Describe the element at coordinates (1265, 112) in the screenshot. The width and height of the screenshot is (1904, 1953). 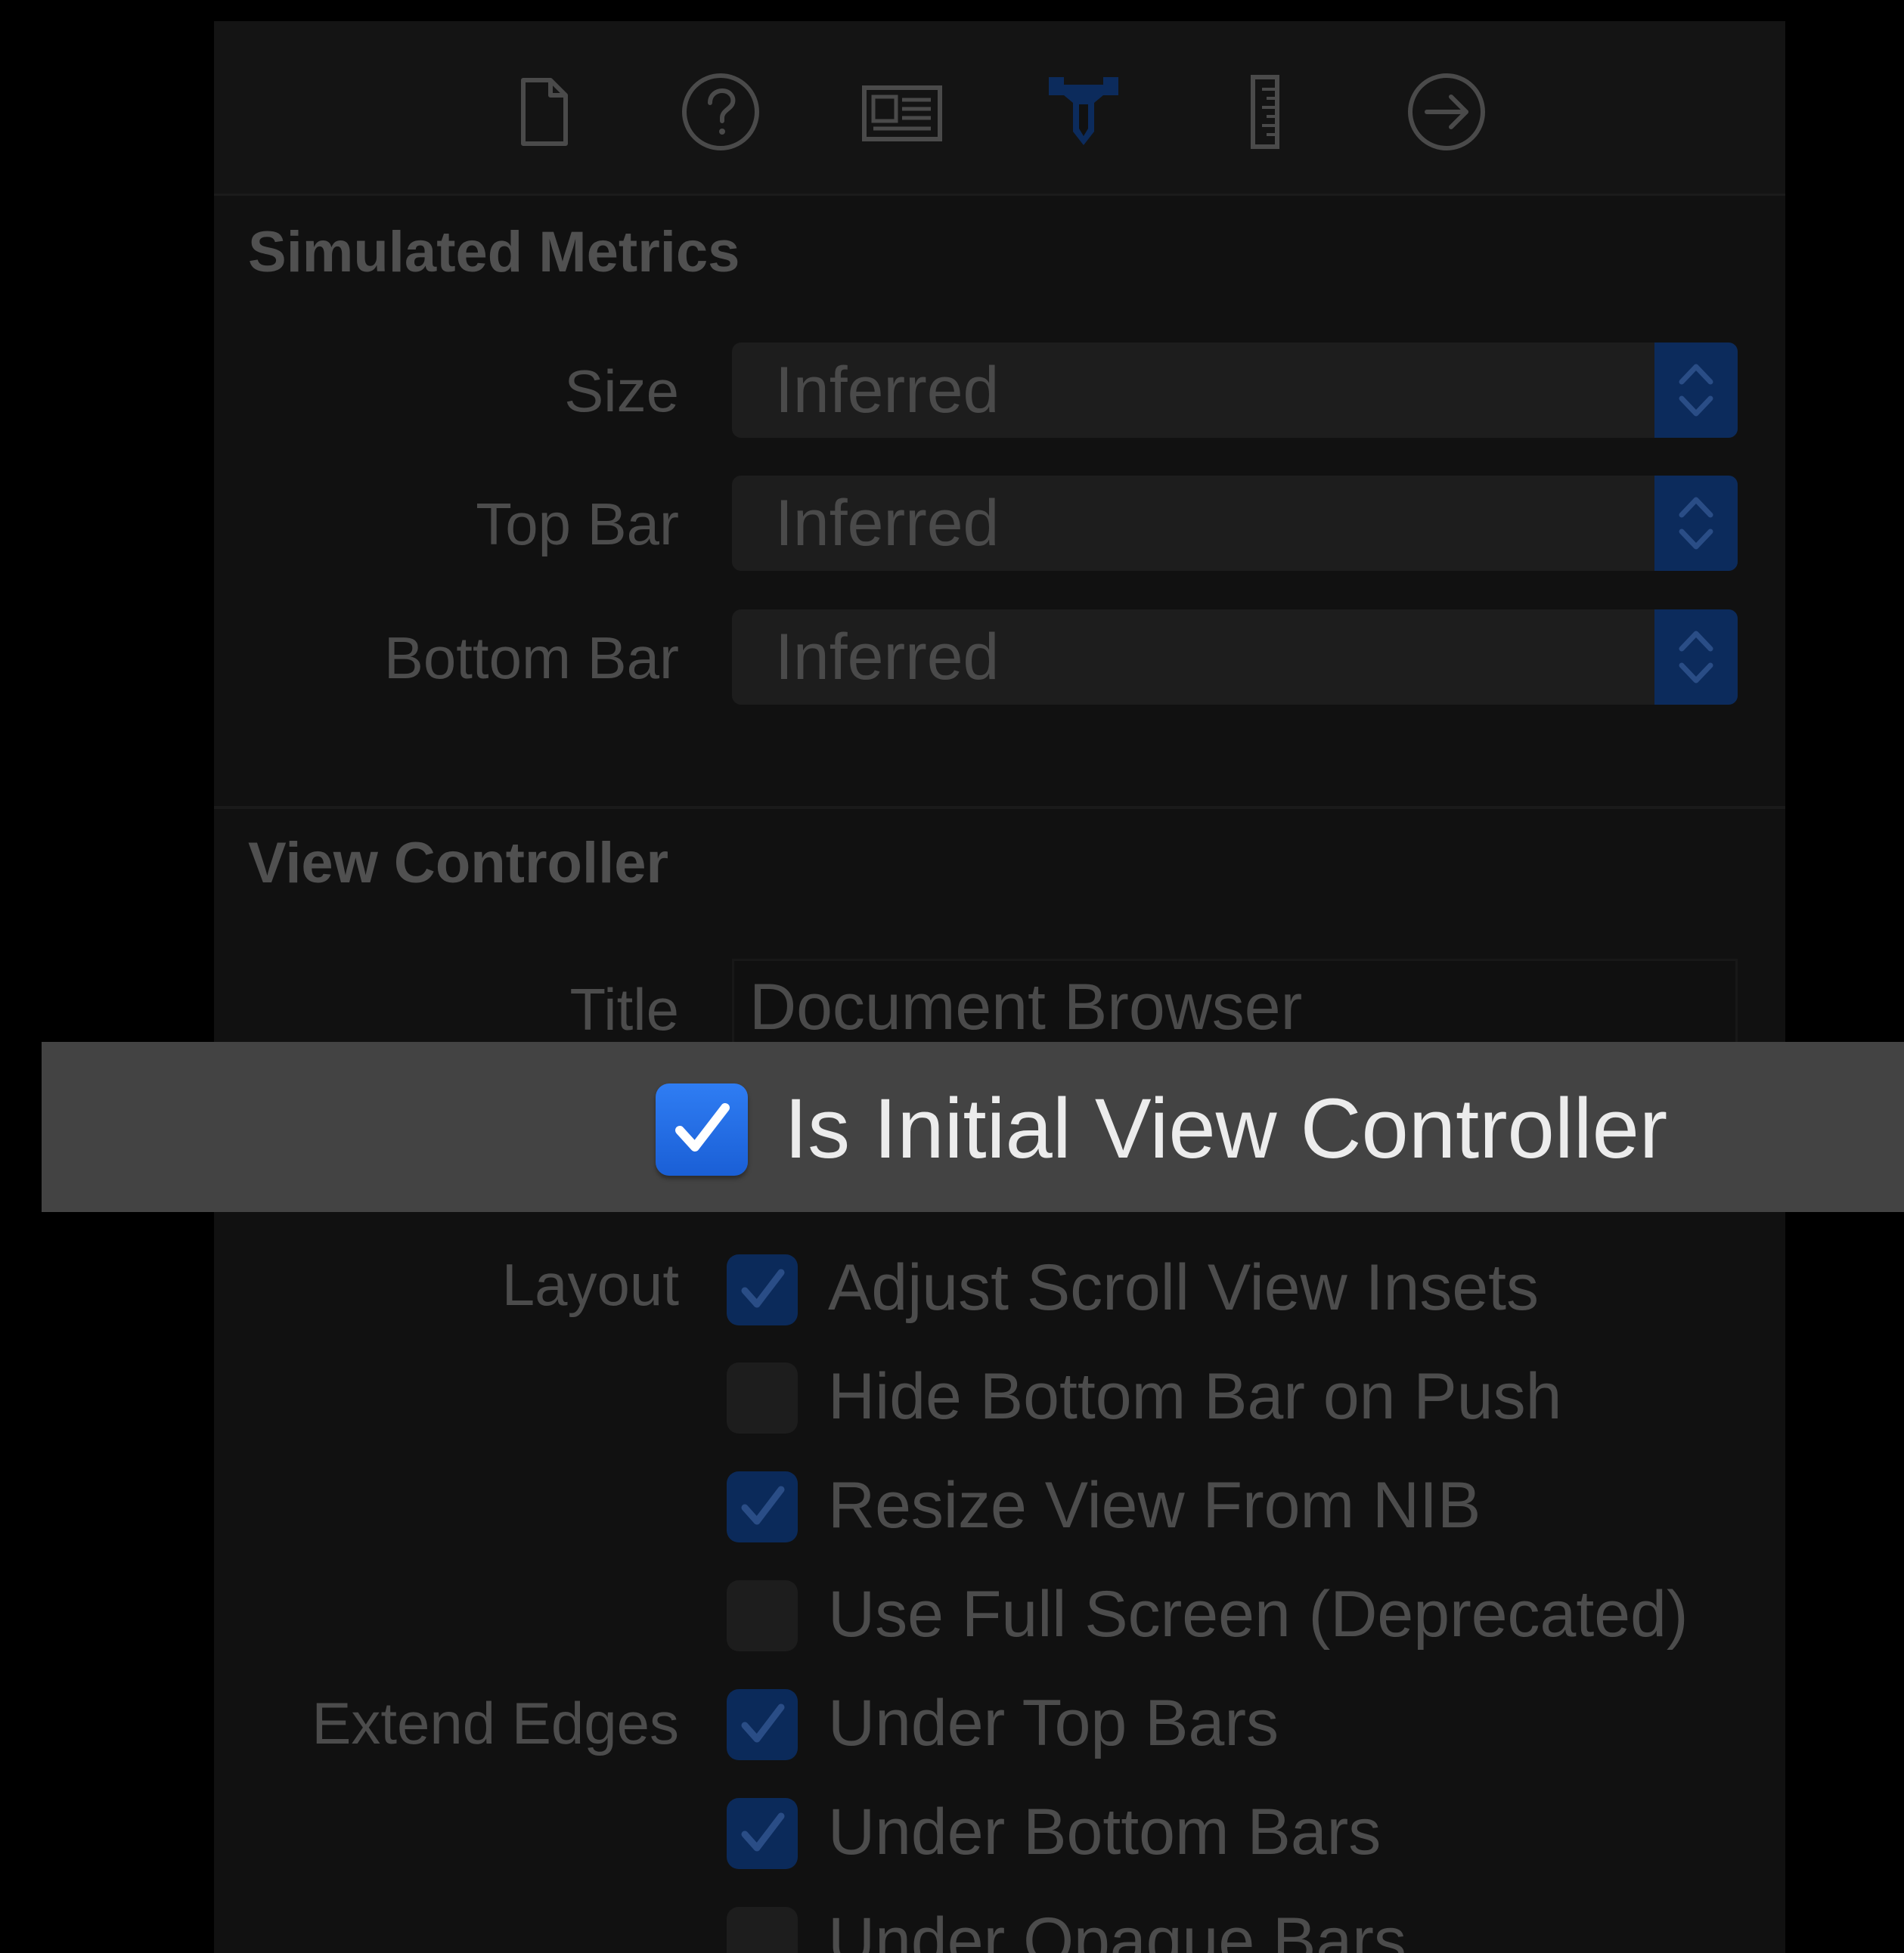
I see `size-inspector-icon` at that location.